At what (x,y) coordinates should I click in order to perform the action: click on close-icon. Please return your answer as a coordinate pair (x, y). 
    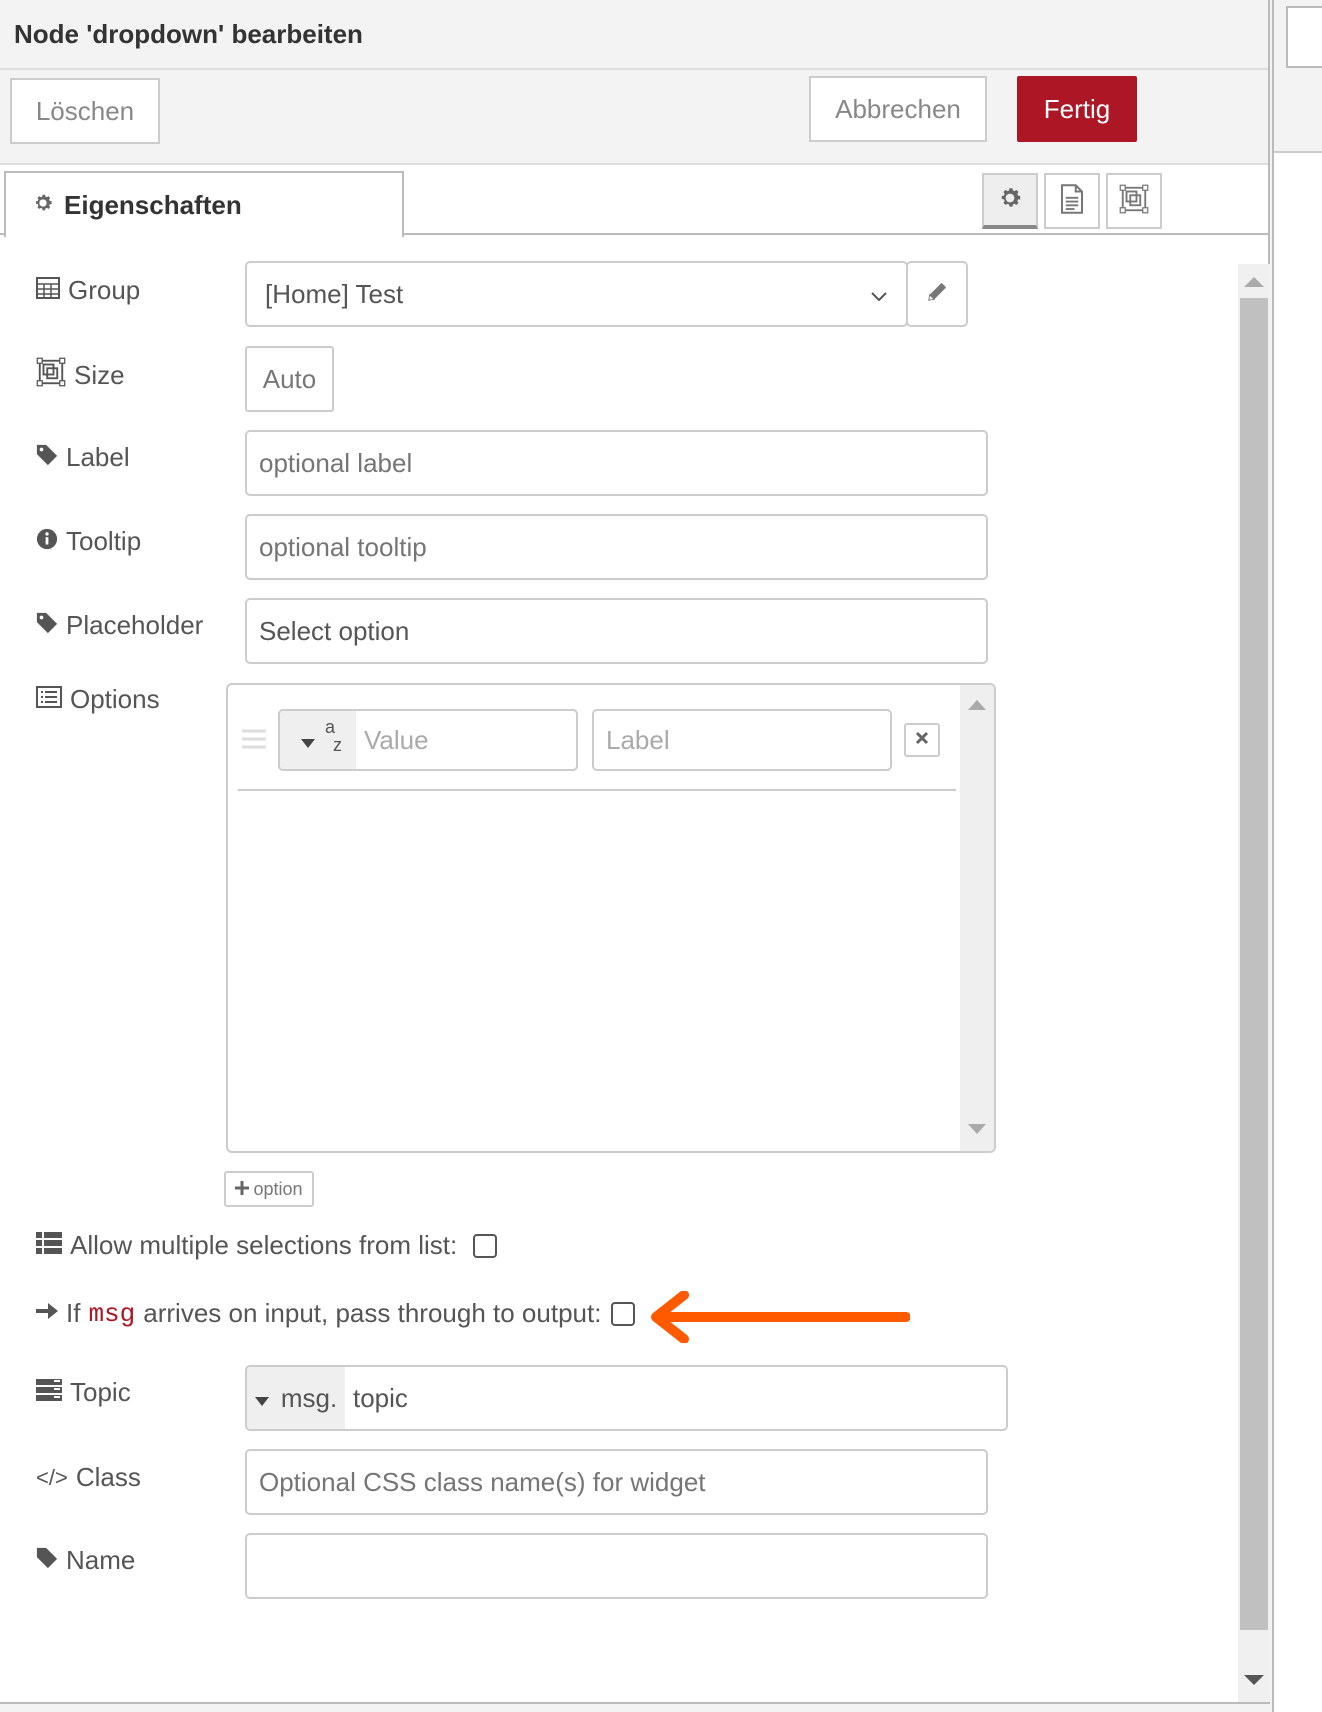
    Looking at the image, I should click on (922, 740).